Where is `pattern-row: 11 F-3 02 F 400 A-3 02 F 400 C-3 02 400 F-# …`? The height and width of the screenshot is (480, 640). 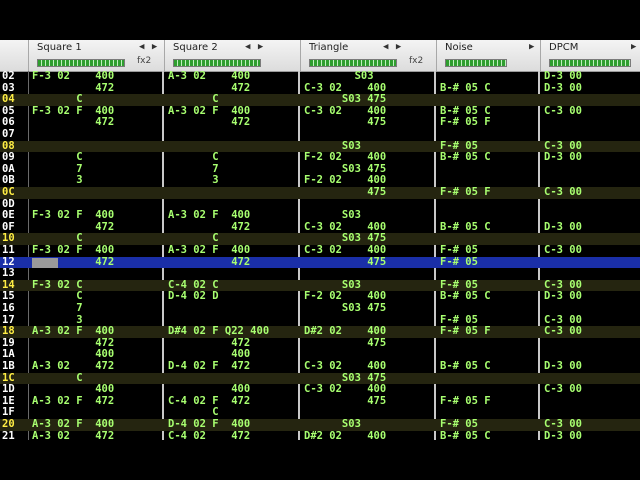
pattern-row: 11 F-3 02 F 400 A-3 02 F 400 C-3 02 400 F-# … is located at coordinates (320, 250).